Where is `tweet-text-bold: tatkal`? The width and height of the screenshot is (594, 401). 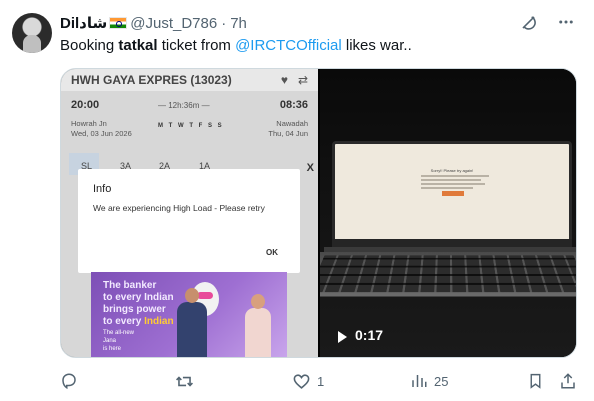 tweet-text-bold: tatkal is located at coordinates (138, 45).